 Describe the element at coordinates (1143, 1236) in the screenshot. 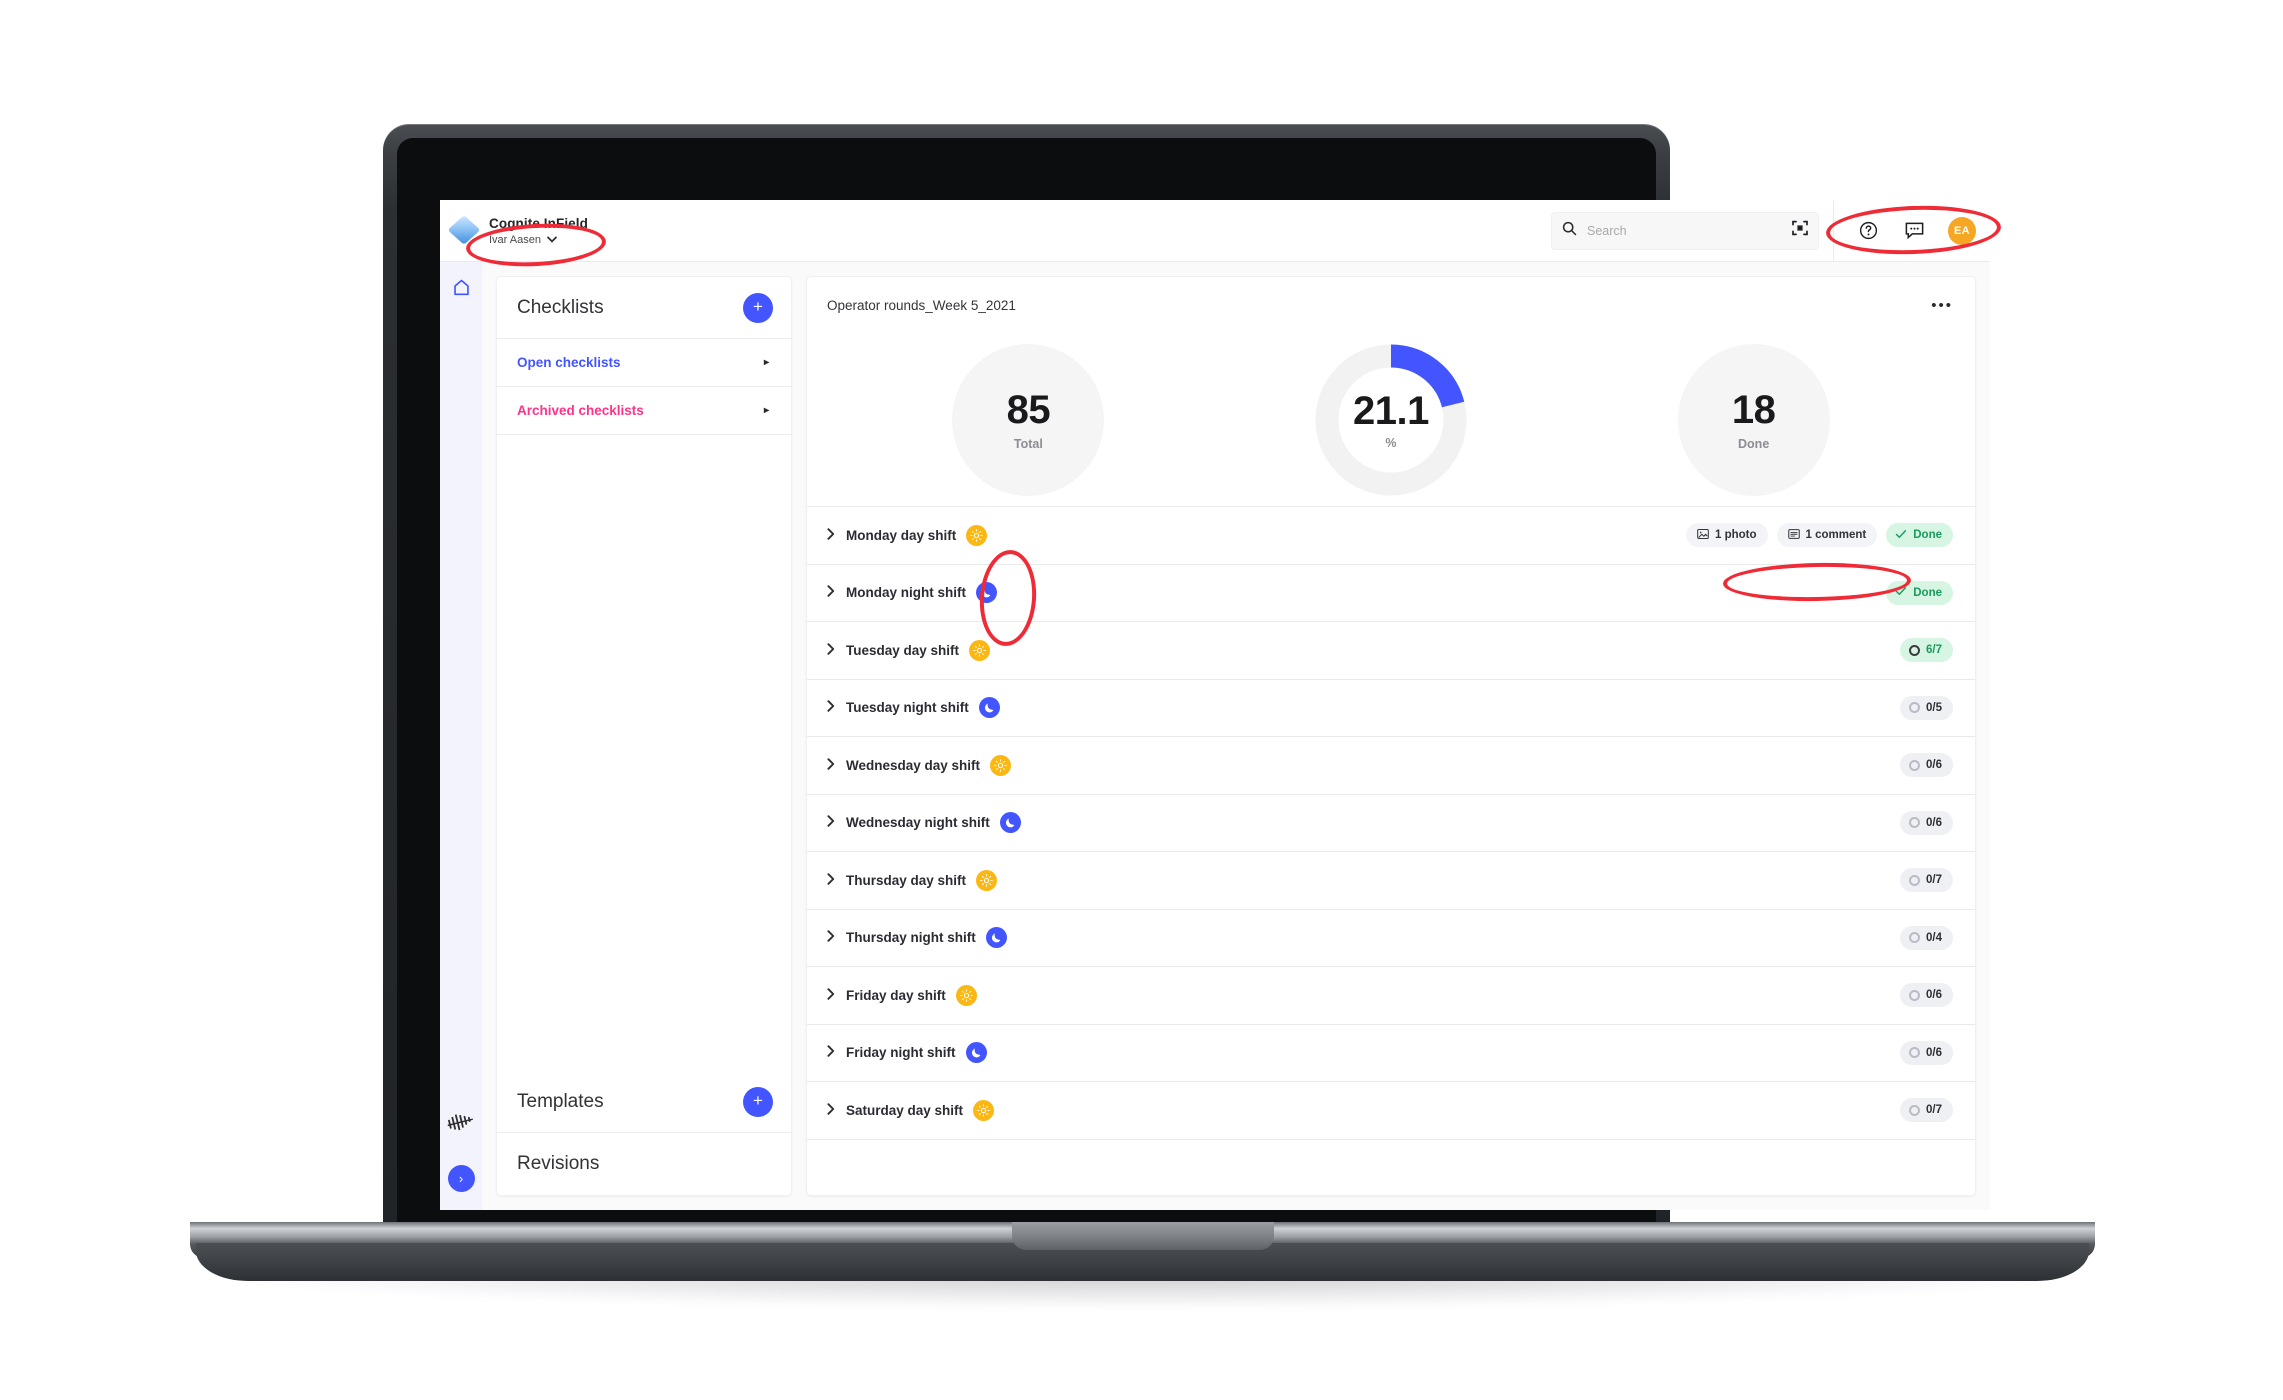

I see `laptop-base-notch` at that location.